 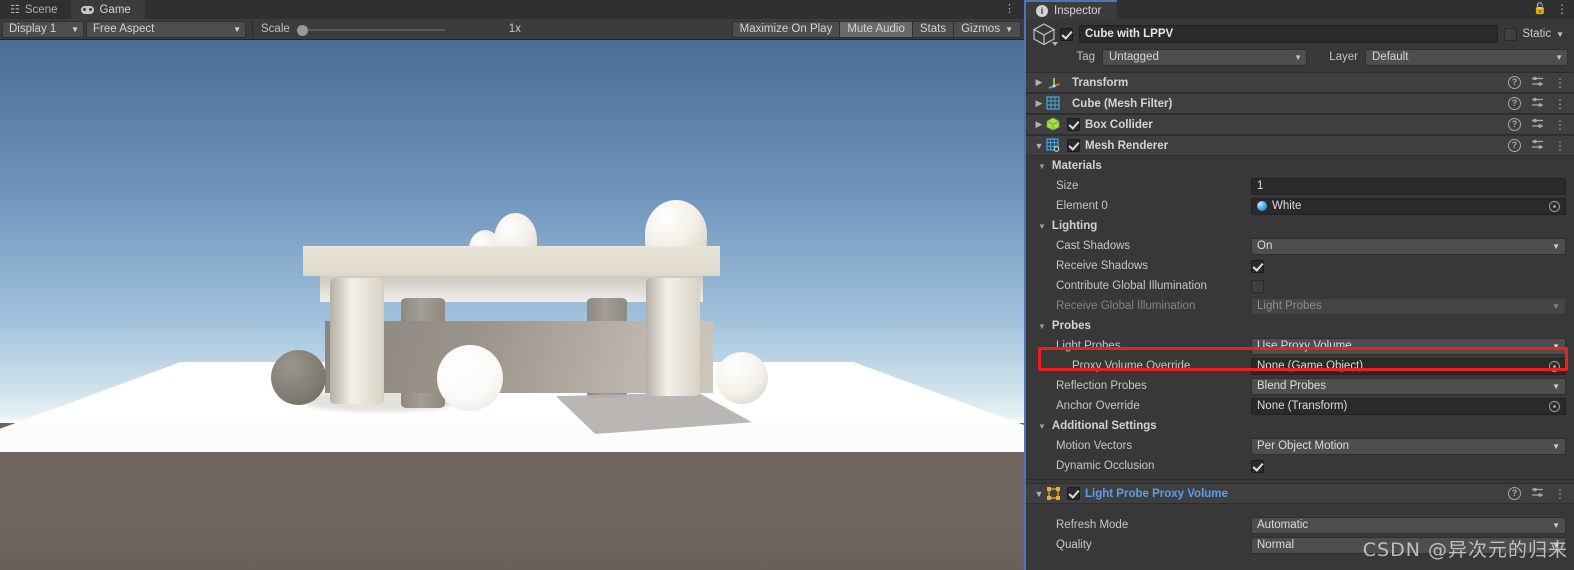 What do you see at coordinates (1078, 10) in the screenshot?
I see `tab-inspector-label: Inspector` at bounding box center [1078, 10].